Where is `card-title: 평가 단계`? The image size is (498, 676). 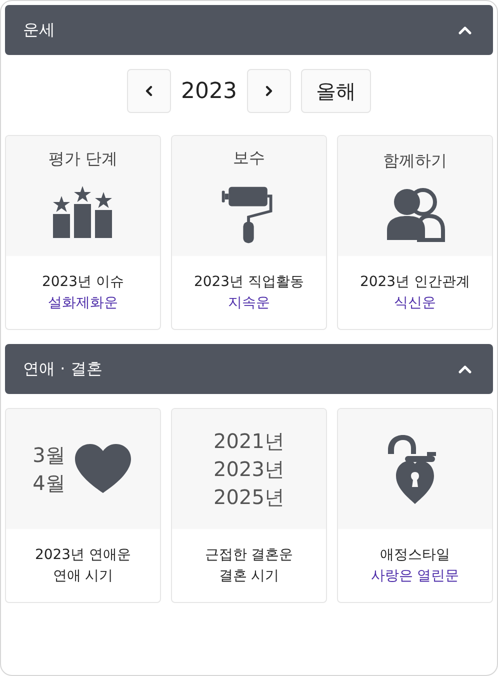
card-title: 평가 단계 is located at coordinates (83, 159).